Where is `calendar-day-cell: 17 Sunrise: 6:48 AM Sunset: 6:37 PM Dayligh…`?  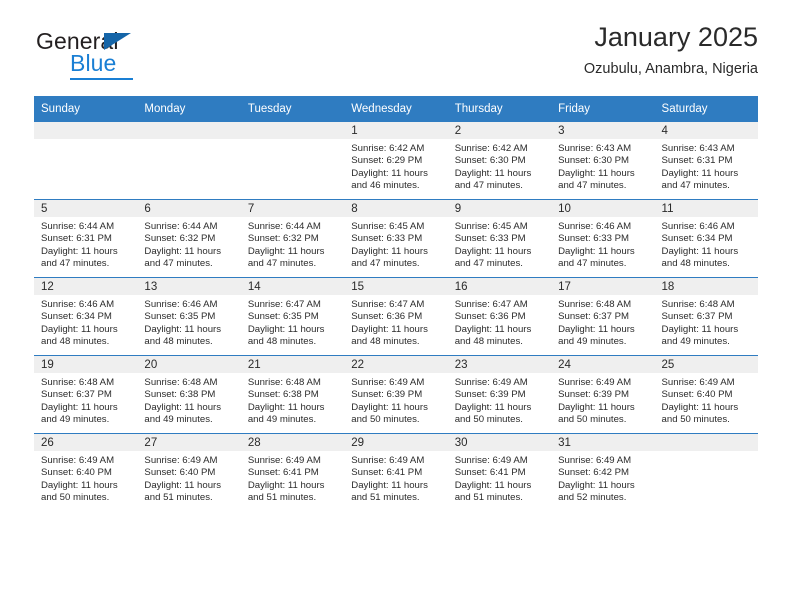 calendar-day-cell: 17 Sunrise: 6:48 AM Sunset: 6:37 PM Dayligh… is located at coordinates (603, 316).